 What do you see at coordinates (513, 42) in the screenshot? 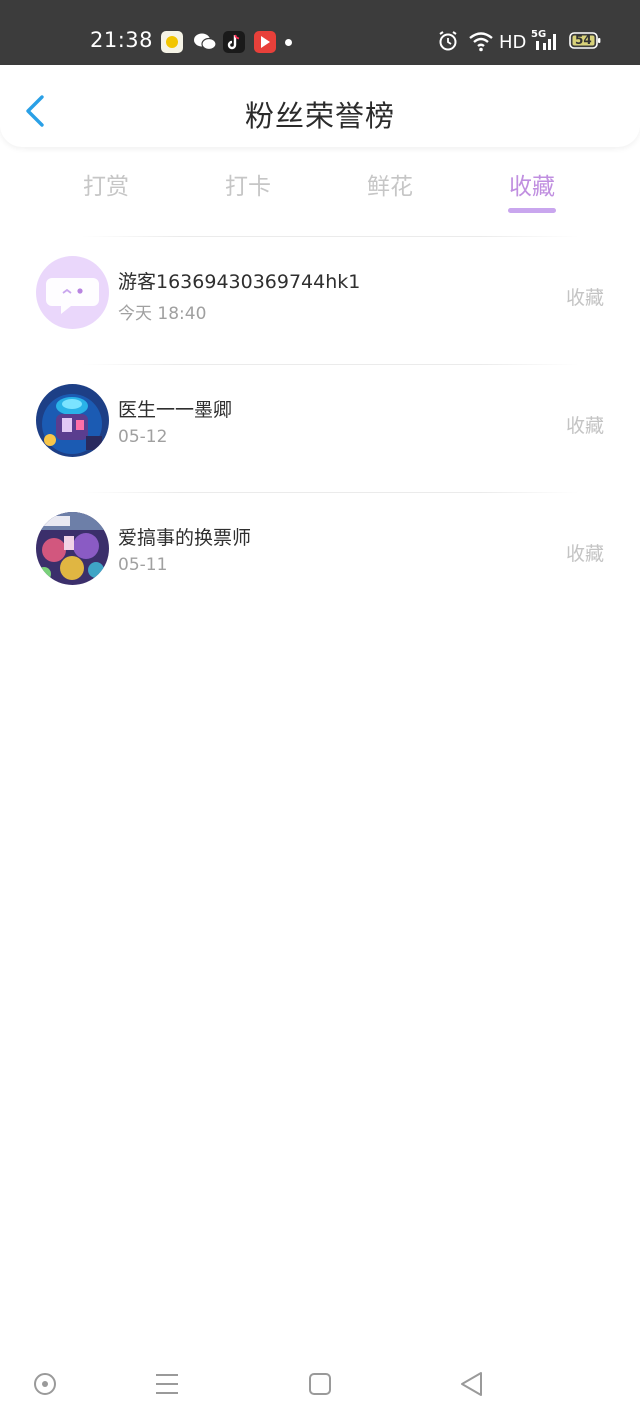
I see `network-label: HD` at bounding box center [513, 42].